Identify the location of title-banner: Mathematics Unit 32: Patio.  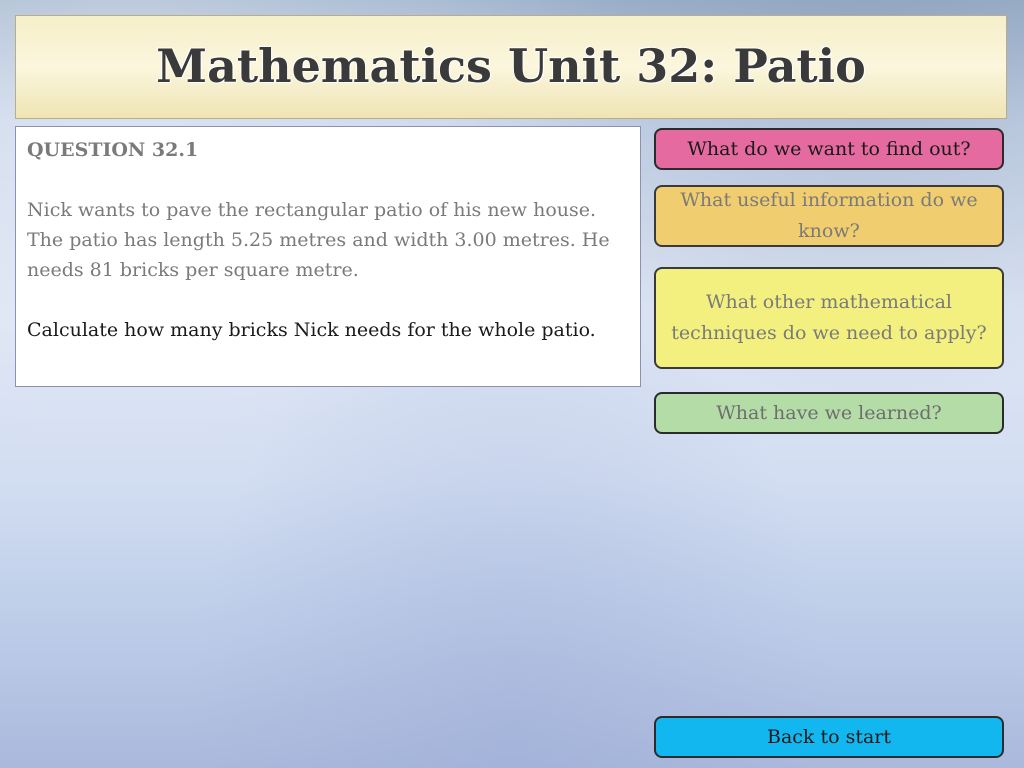
(511, 67).